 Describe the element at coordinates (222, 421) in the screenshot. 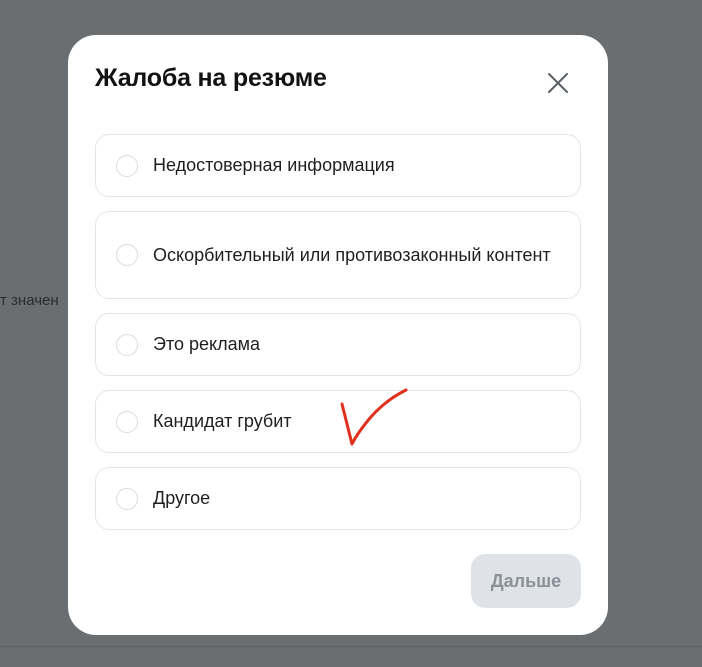

I see `option-label: Кандидат грубит` at that location.